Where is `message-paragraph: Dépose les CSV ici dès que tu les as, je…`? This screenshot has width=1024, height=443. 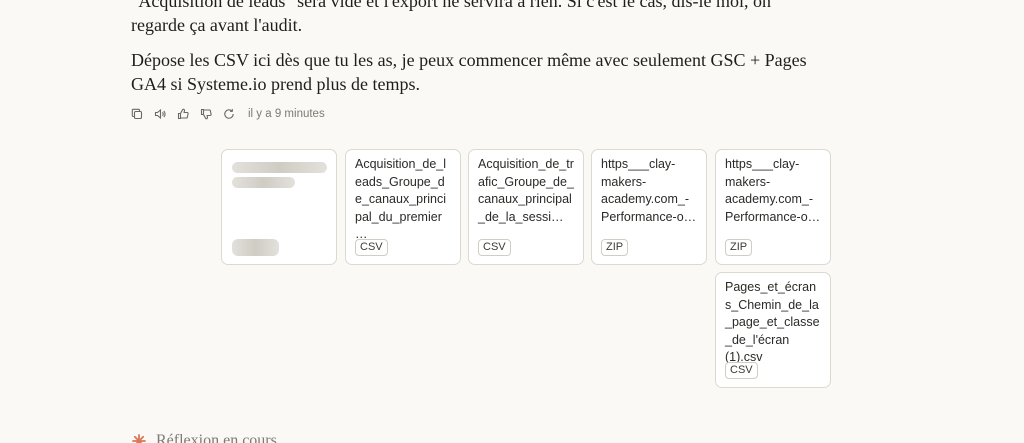
message-paragraph: Dépose les CSV ici dès que tu les as, je… is located at coordinates (469, 72).